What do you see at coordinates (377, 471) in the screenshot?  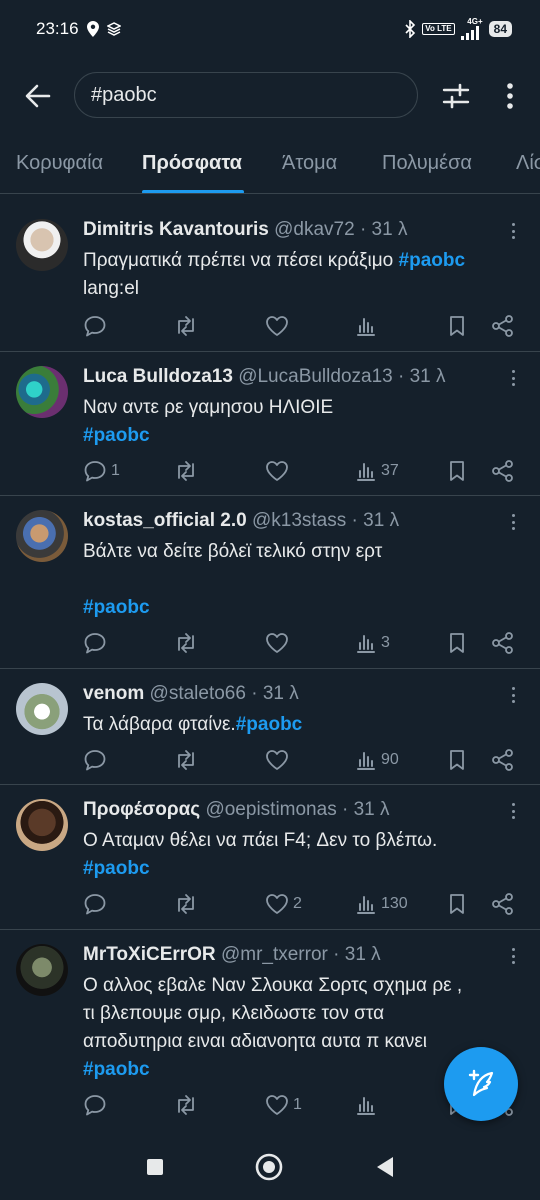 I see `views-button: 37` at bounding box center [377, 471].